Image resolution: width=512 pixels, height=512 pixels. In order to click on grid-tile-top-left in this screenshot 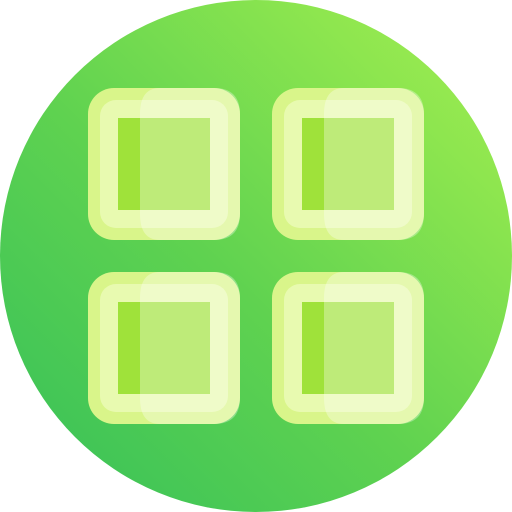, I will do `click(164, 164)`.